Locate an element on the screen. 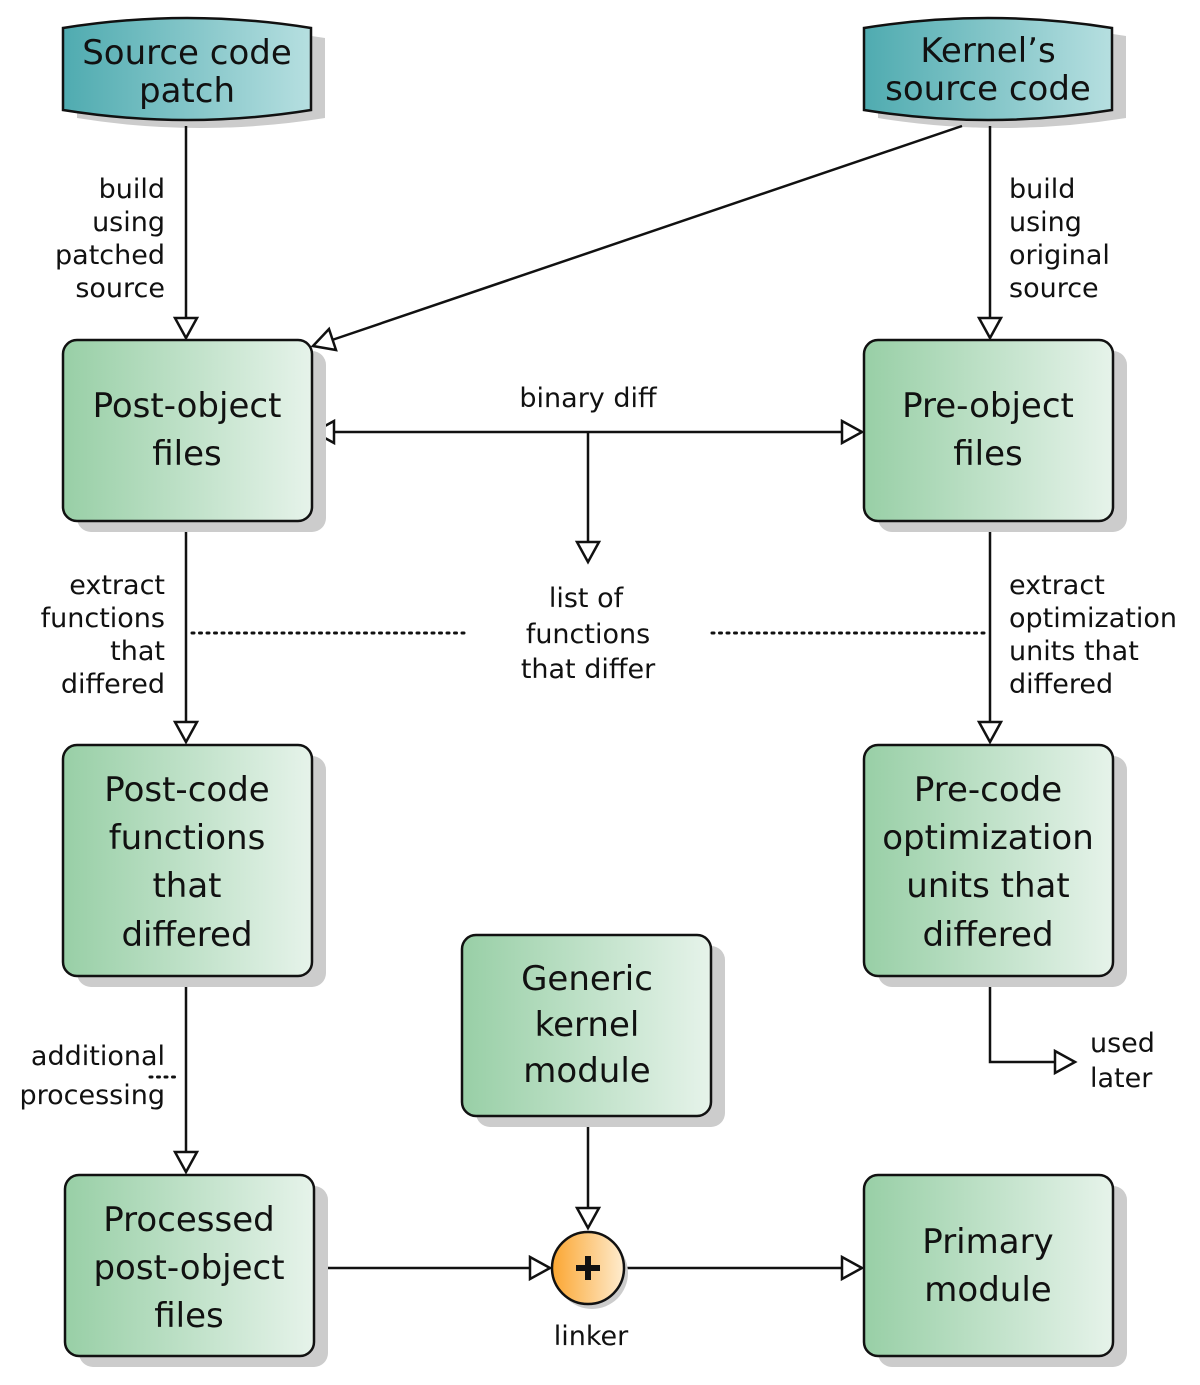 The height and width of the screenshot is (1385, 1200). processed-line-1: Processed is located at coordinates (188, 1220).